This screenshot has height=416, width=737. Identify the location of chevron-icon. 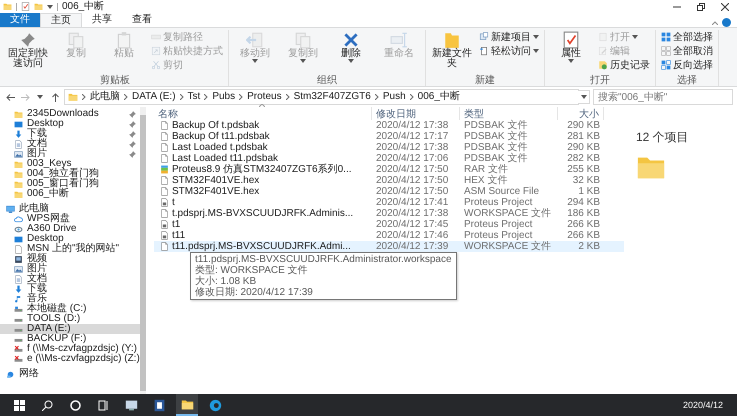
(206, 97).